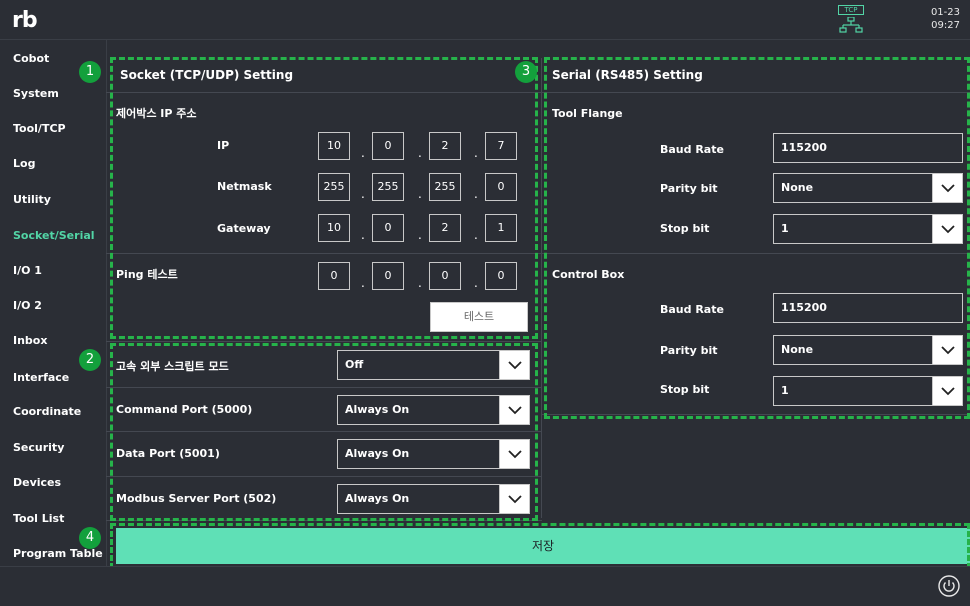 Image resolution: width=970 pixels, height=606 pixels. What do you see at coordinates (949, 586) in the screenshot?
I see `power-icon` at bounding box center [949, 586].